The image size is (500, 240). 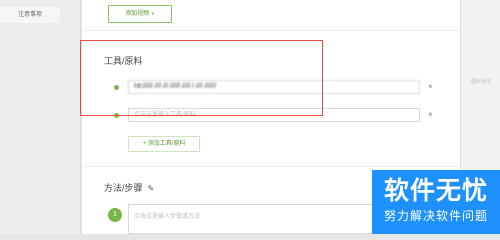 I want to click on tools-section-title: 工具/原料, so click(x=123, y=61).